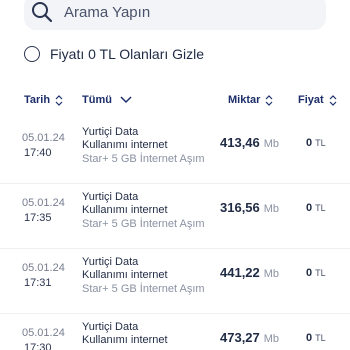  I want to click on type-header-label: Tümü, so click(97, 100).